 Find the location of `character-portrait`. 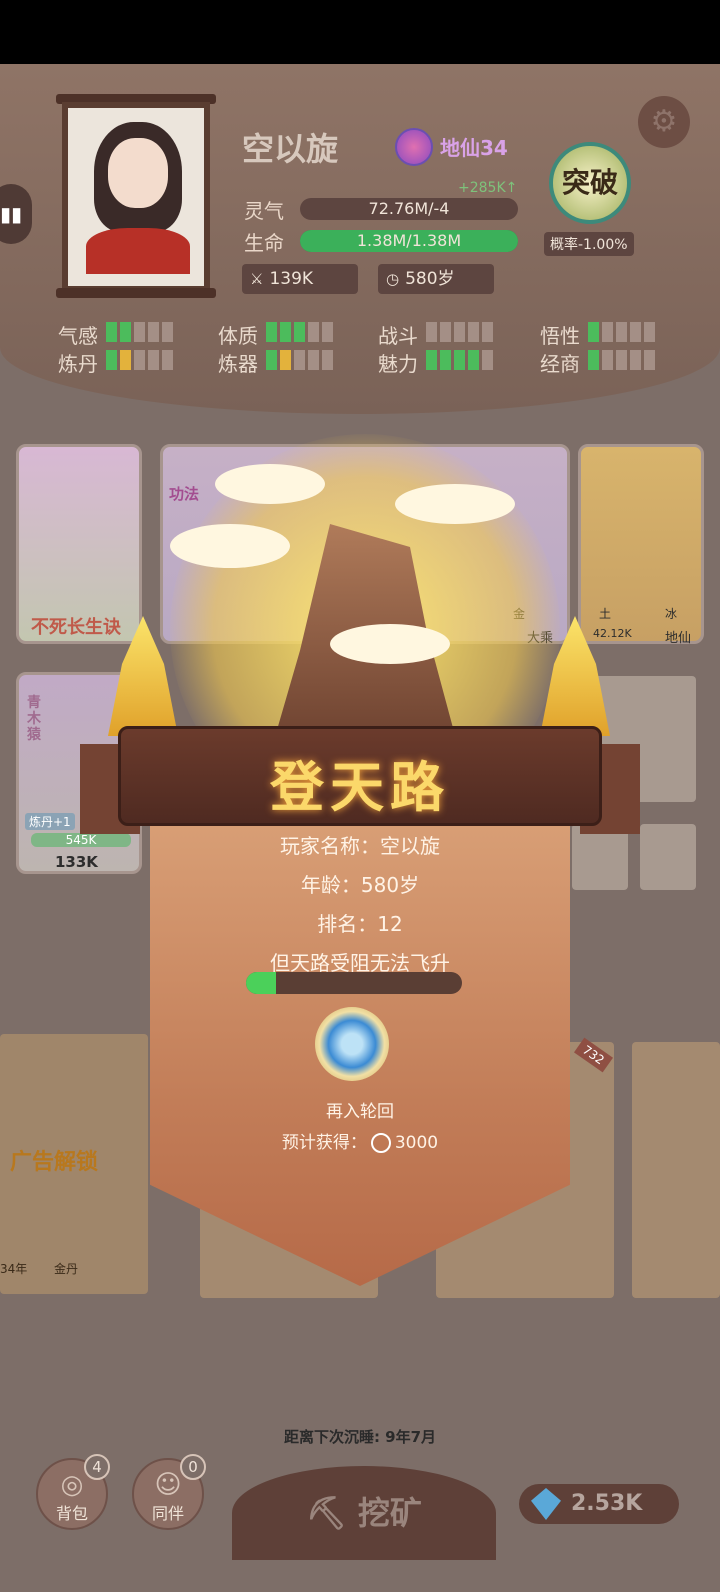

character-portrait is located at coordinates (136, 197).